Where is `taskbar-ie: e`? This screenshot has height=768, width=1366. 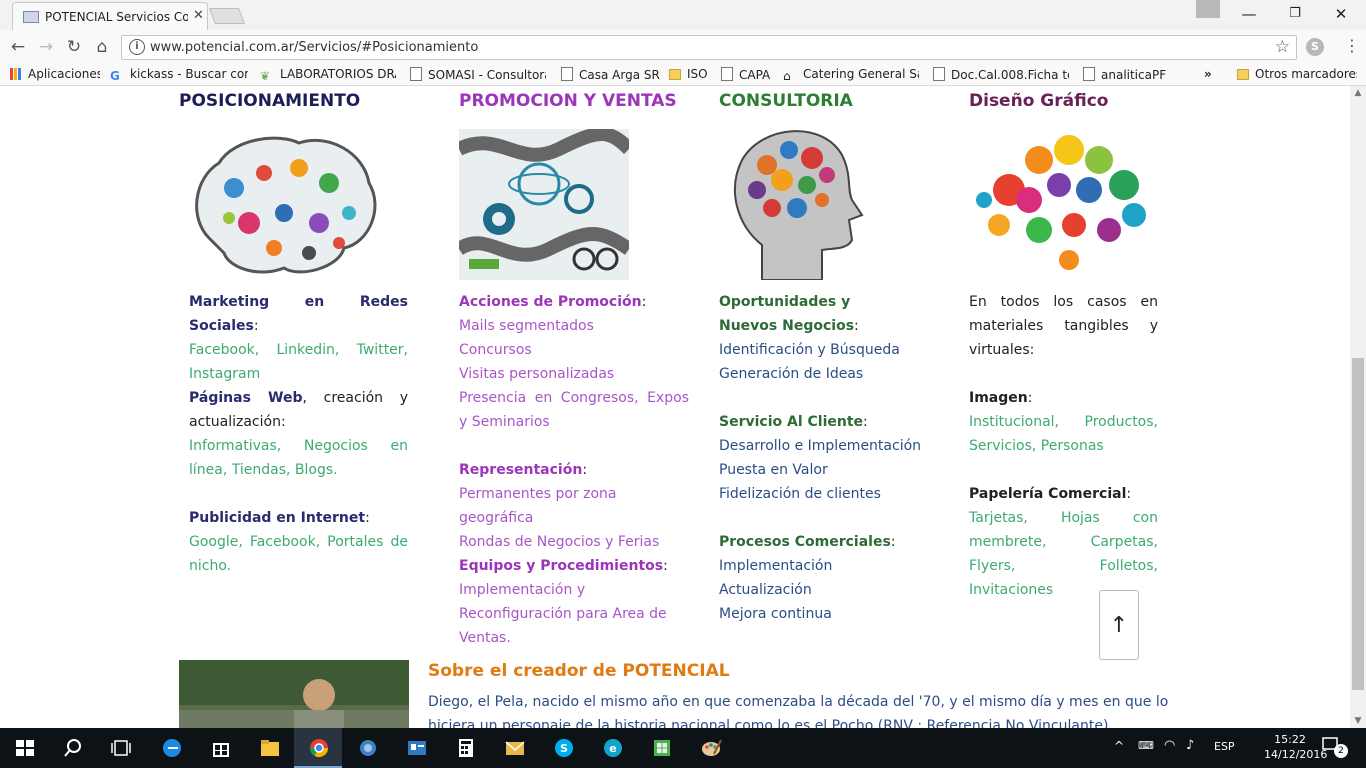
taskbar-ie: e is located at coordinates (612, 748).